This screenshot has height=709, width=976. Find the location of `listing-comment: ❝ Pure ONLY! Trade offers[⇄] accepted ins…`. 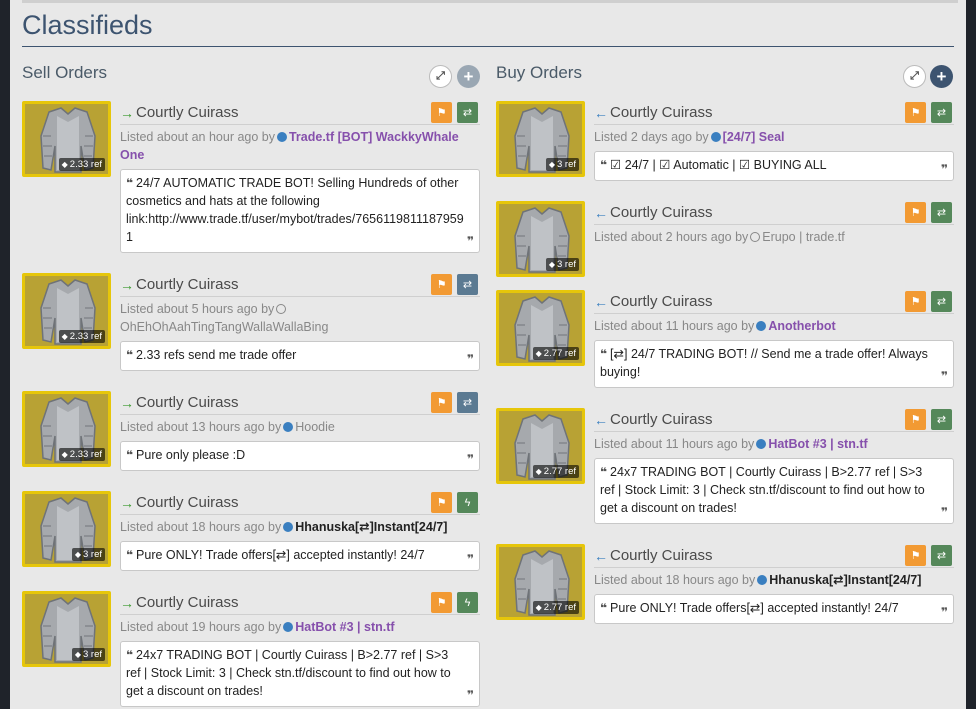

listing-comment: ❝ Pure ONLY! Trade offers[⇄] accepted ins… is located at coordinates (300, 556).